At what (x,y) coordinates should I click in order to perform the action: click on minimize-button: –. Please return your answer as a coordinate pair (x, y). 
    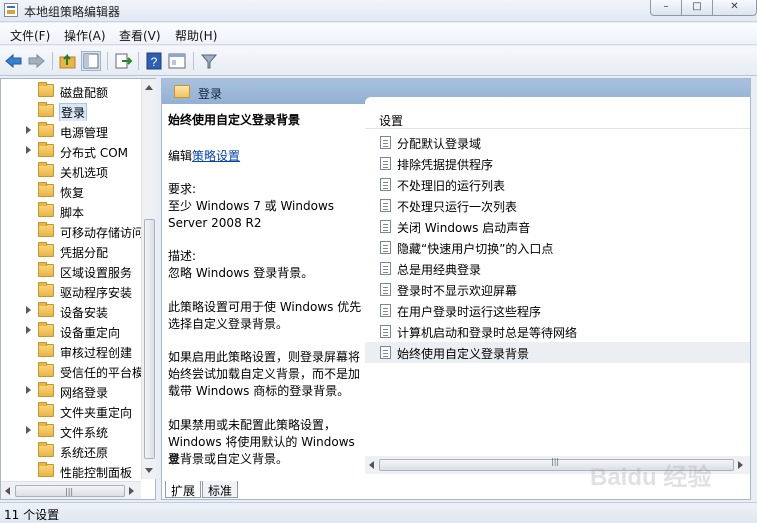
    Looking at the image, I should click on (666, 8).